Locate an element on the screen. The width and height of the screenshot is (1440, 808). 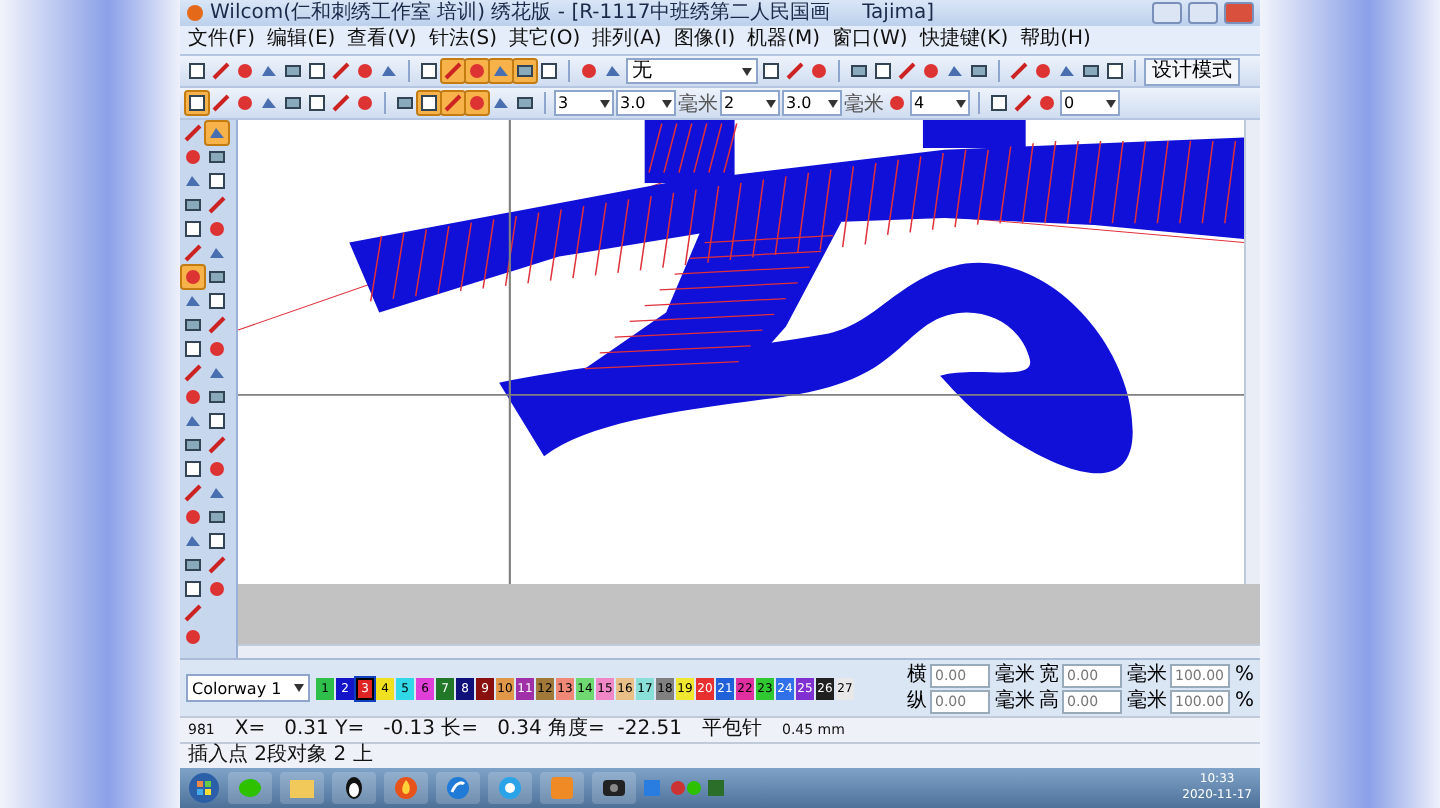
colorway-dropdown: Colorway 1 is located at coordinates (248, 688).